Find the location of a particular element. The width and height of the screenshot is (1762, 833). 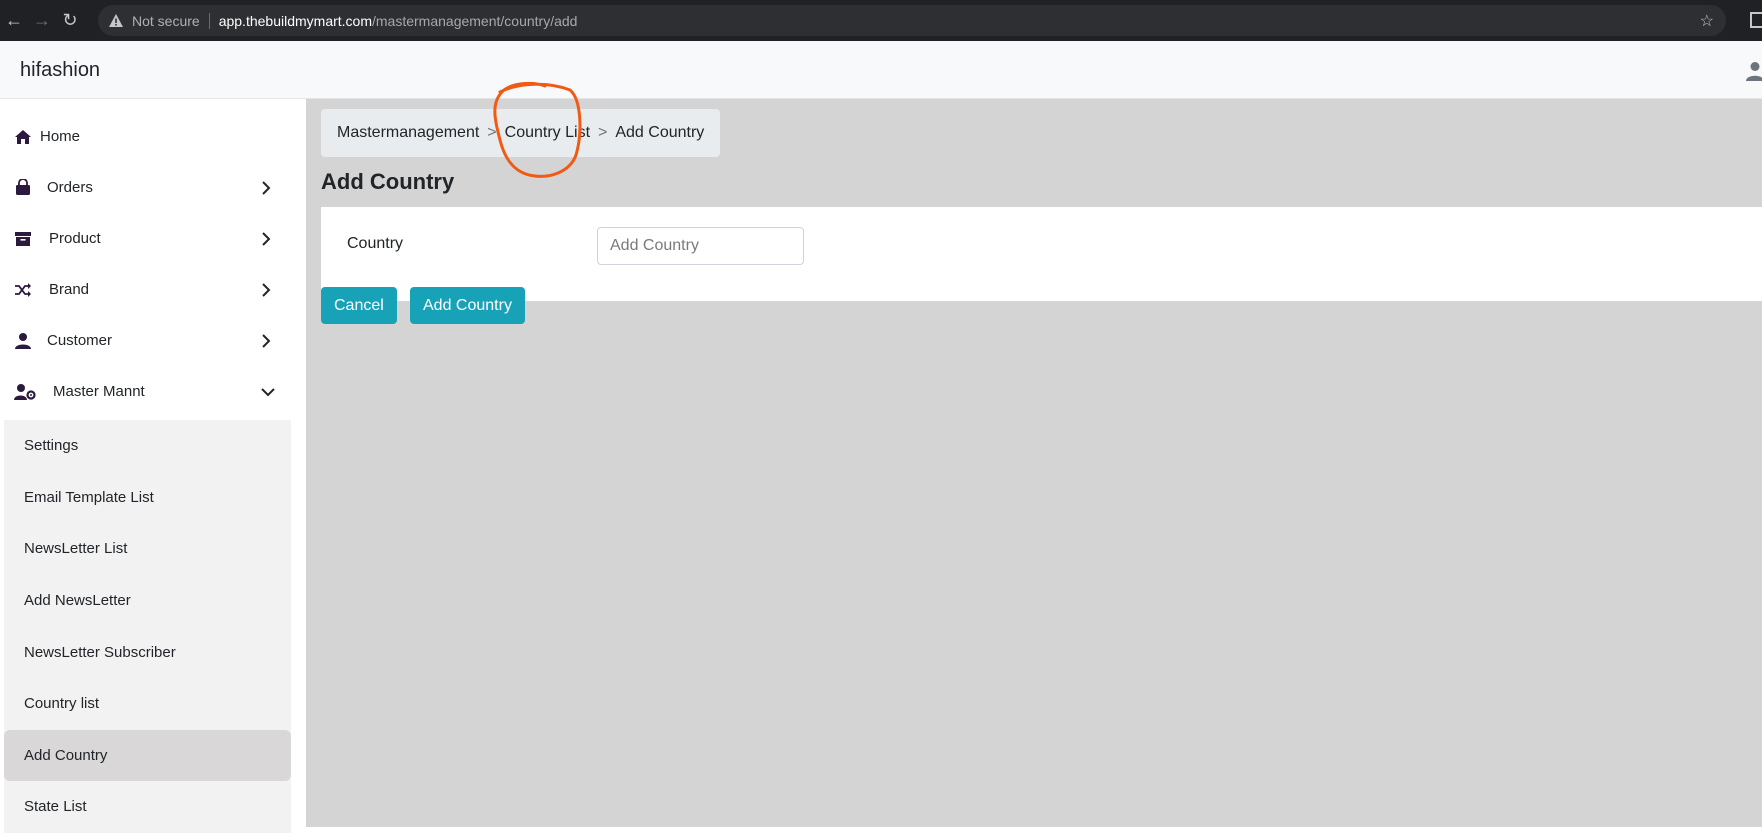

brand-name: hifashion is located at coordinates (60, 70).